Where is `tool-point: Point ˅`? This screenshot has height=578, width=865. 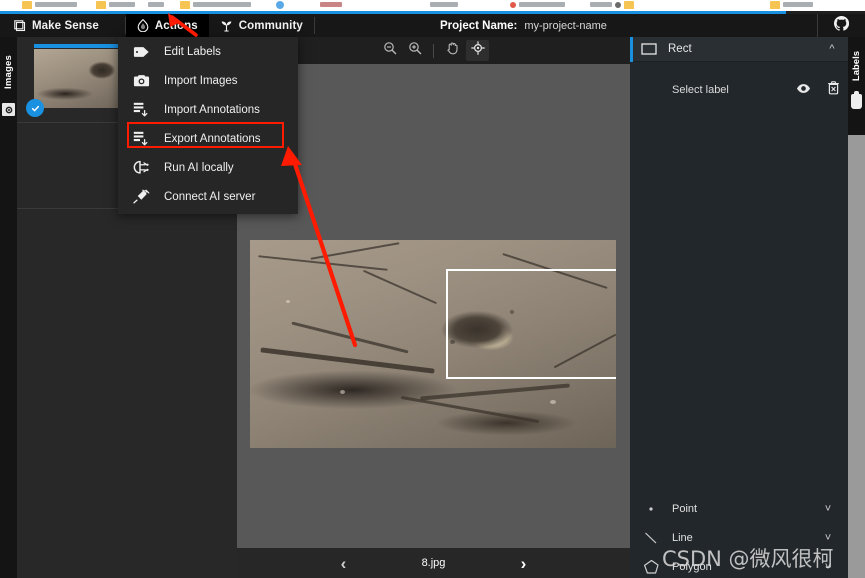
tool-point: Point ˅ is located at coordinates (739, 509).